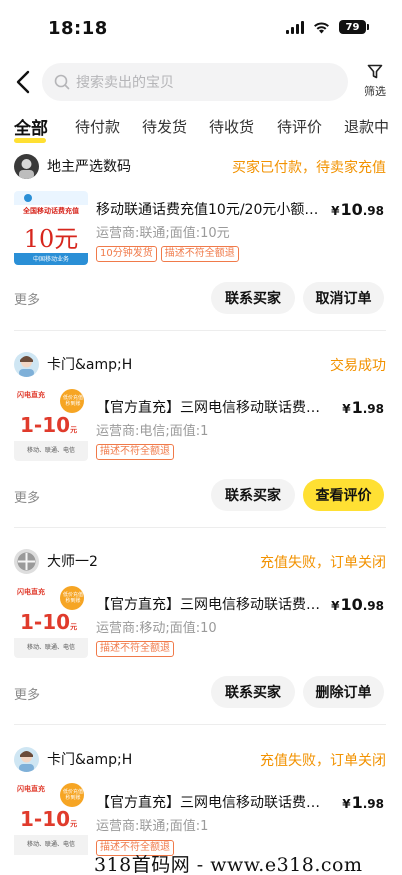  Describe the element at coordinates (309, 168) in the screenshot. I see `order-status: 买家已付款，待卖家充值` at that location.